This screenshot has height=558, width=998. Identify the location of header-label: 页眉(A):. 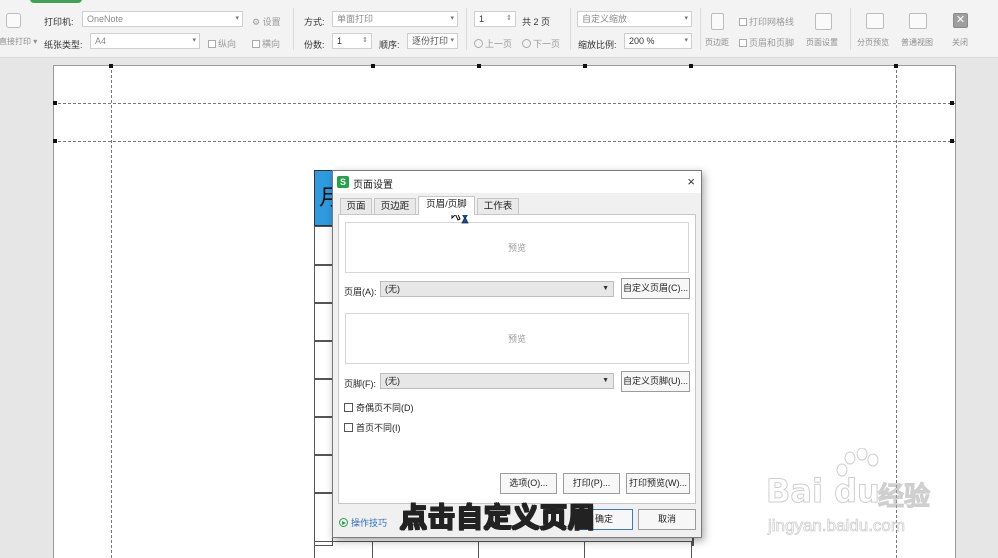
(360, 292).